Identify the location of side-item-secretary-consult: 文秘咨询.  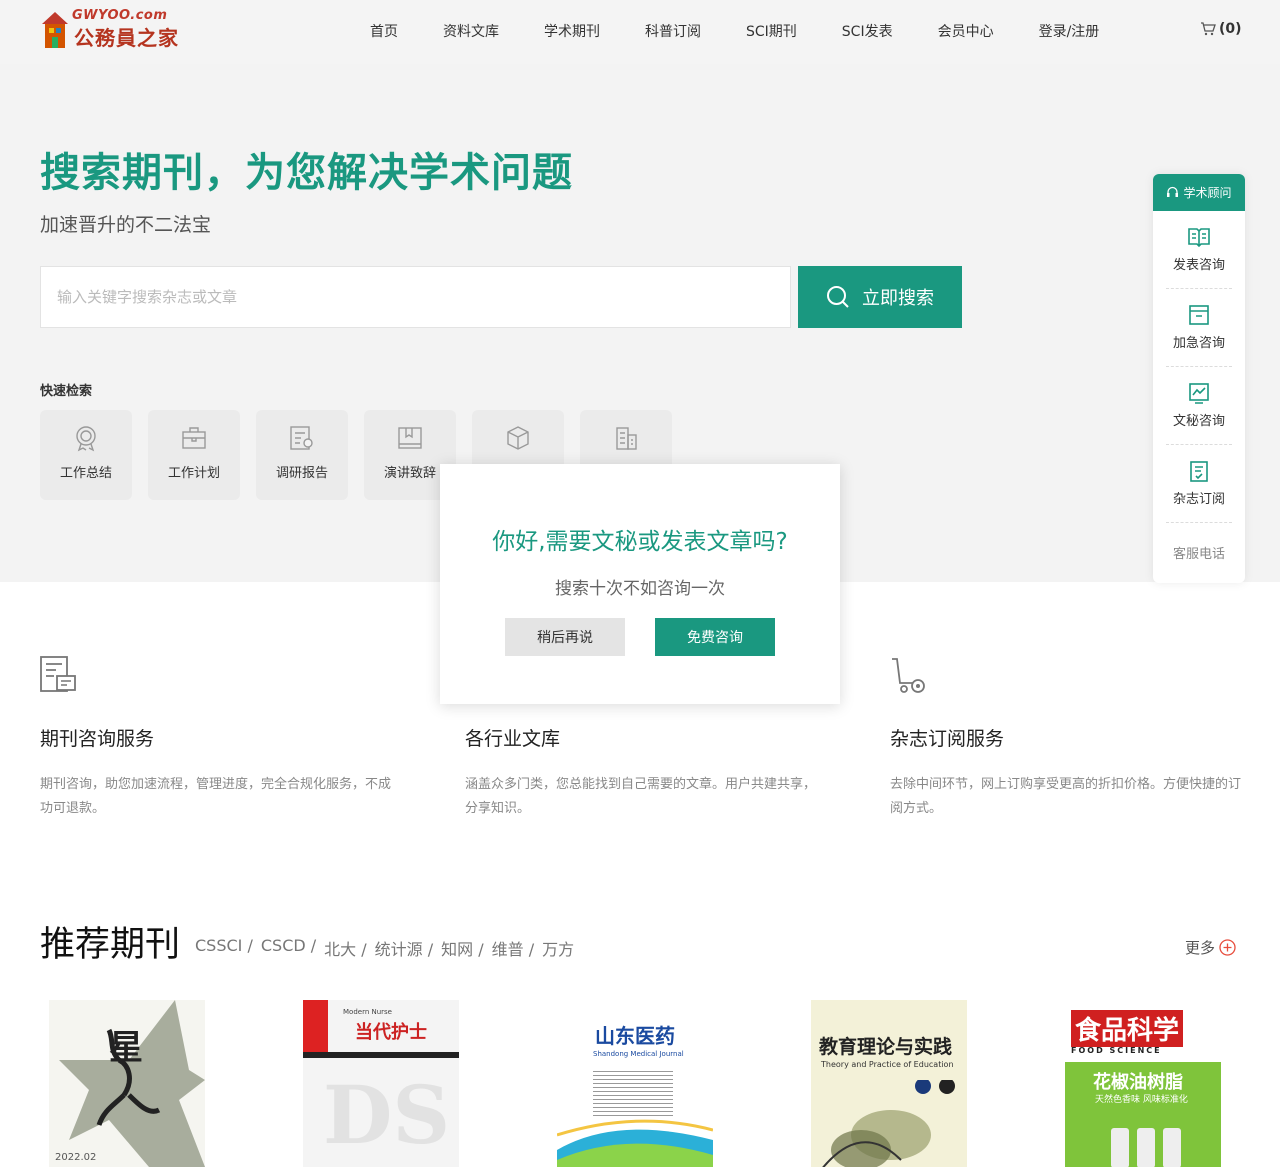
(1199, 406).